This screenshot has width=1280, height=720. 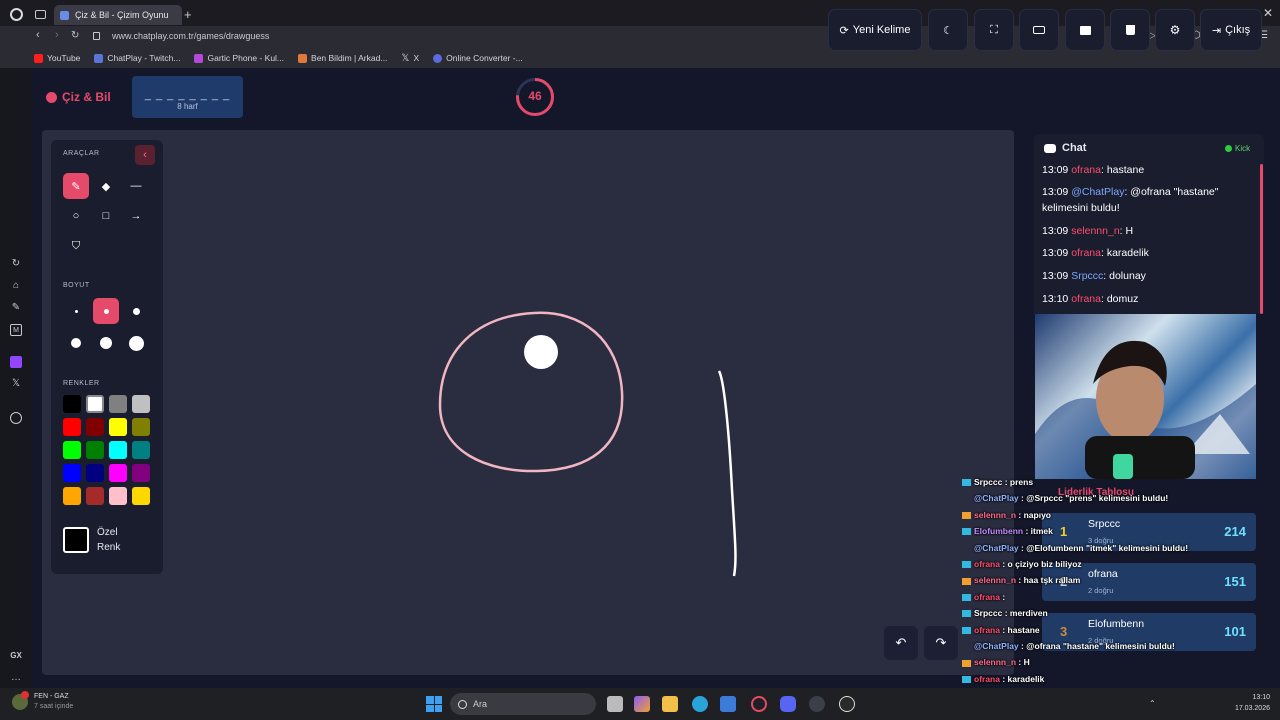 I want to click on edit-icon: ✎, so click(x=16, y=308).